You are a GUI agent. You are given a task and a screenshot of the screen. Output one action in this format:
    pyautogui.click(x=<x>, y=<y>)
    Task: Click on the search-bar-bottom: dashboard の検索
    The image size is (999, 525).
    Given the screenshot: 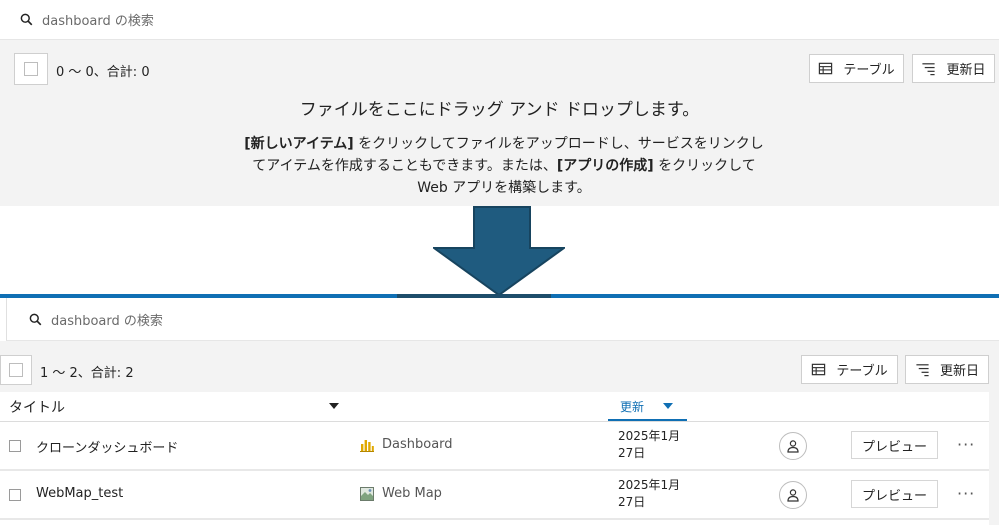 What is the action you would take?
    pyautogui.click(x=502, y=319)
    